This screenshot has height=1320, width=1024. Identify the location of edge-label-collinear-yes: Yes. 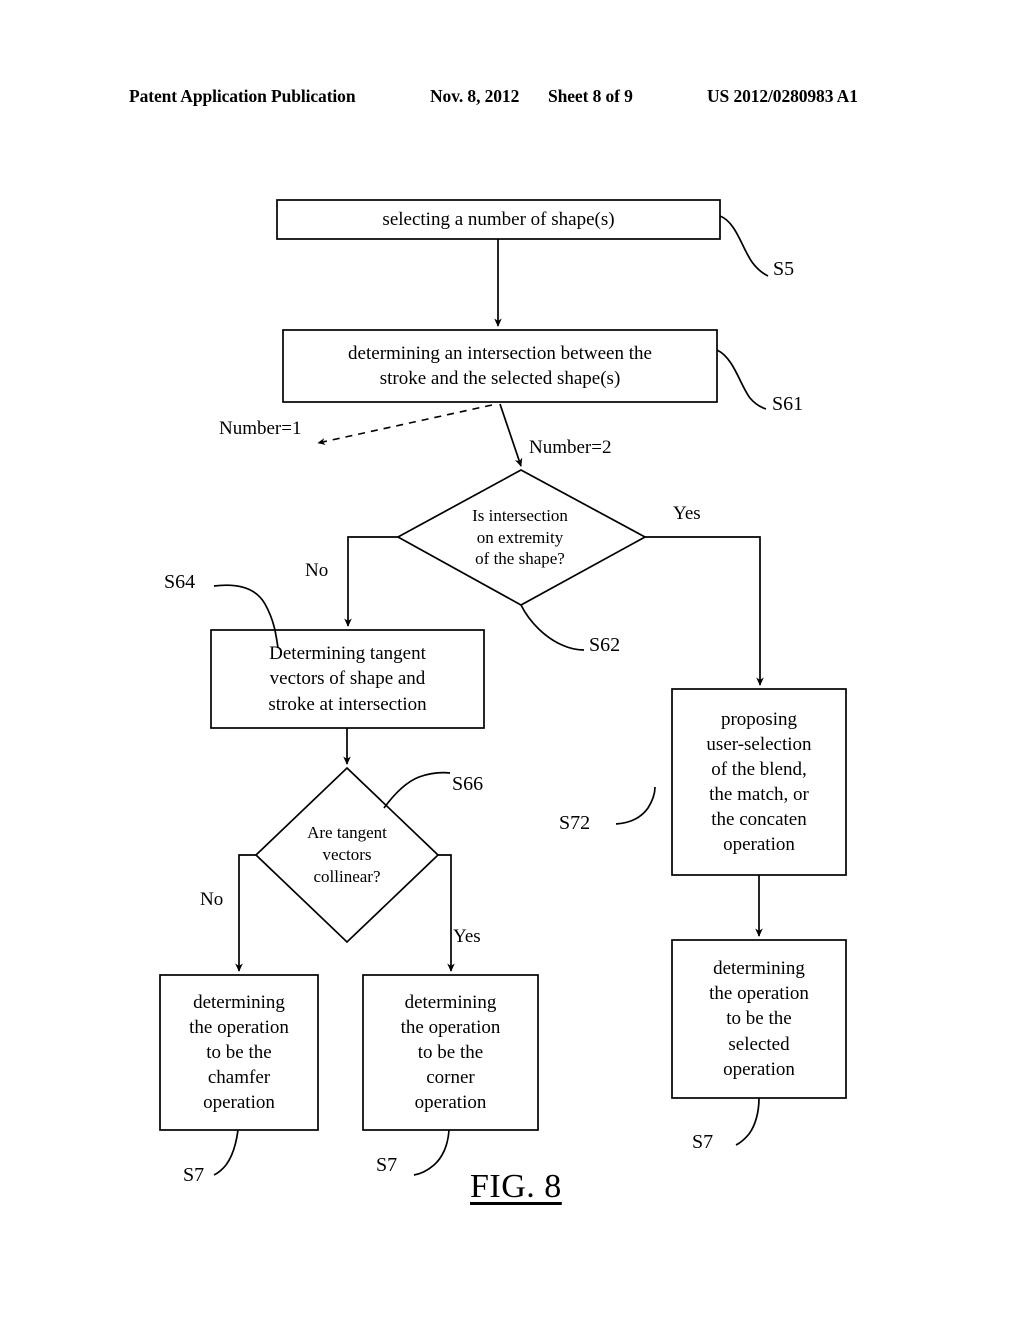
(467, 936).